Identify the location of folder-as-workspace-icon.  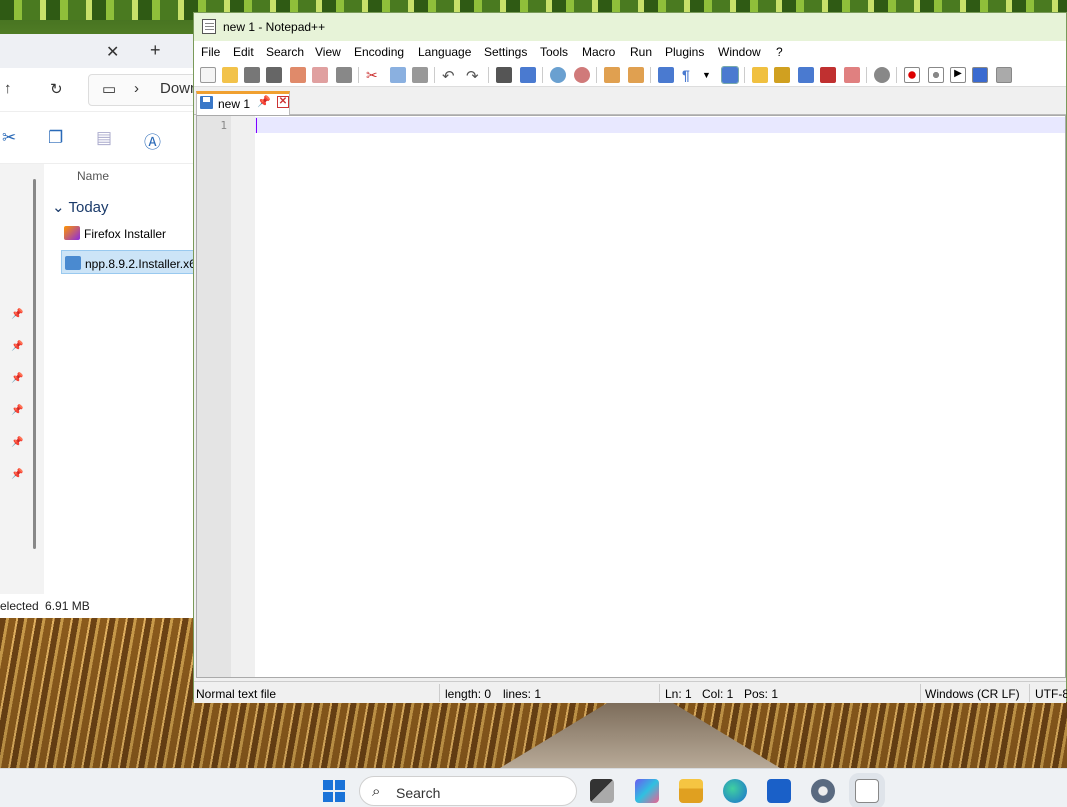
(852, 75).